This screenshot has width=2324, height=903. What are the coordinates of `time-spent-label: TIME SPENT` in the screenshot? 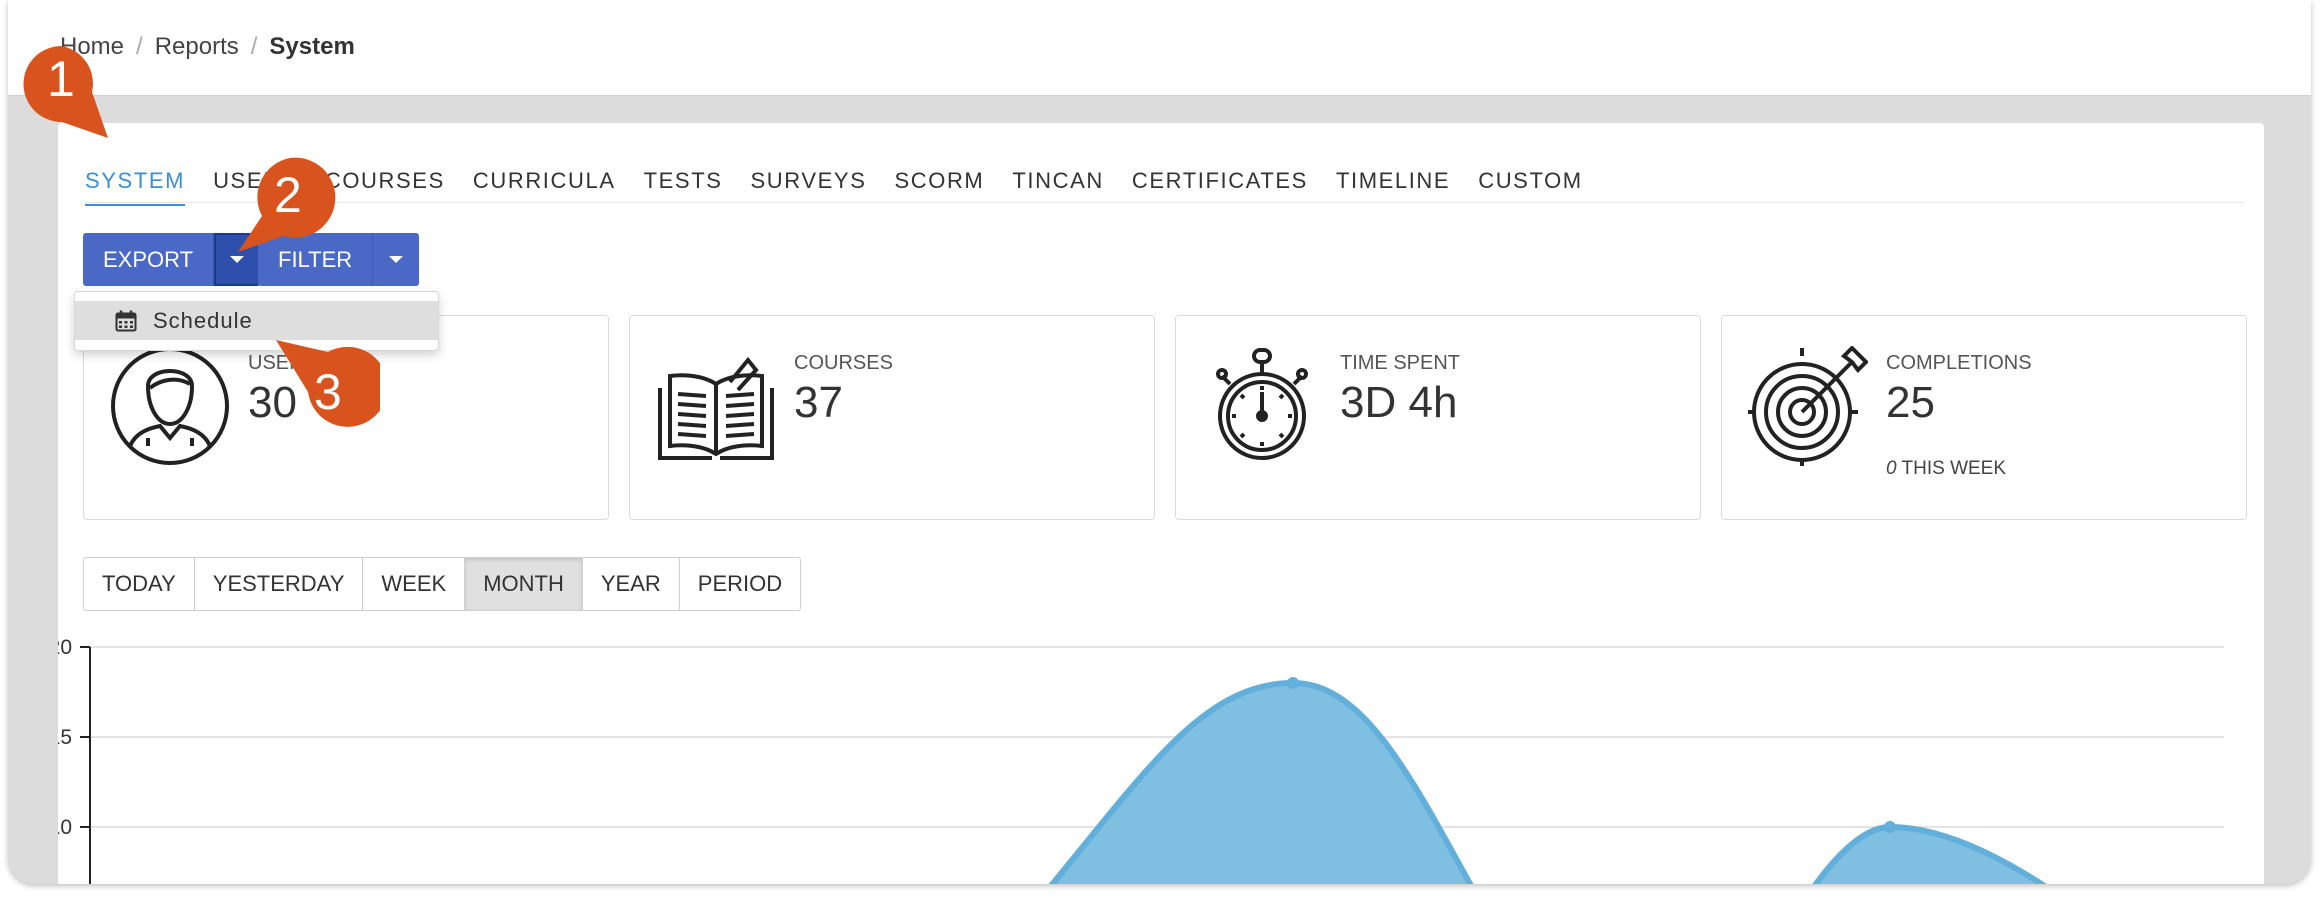 It's located at (1400, 363).